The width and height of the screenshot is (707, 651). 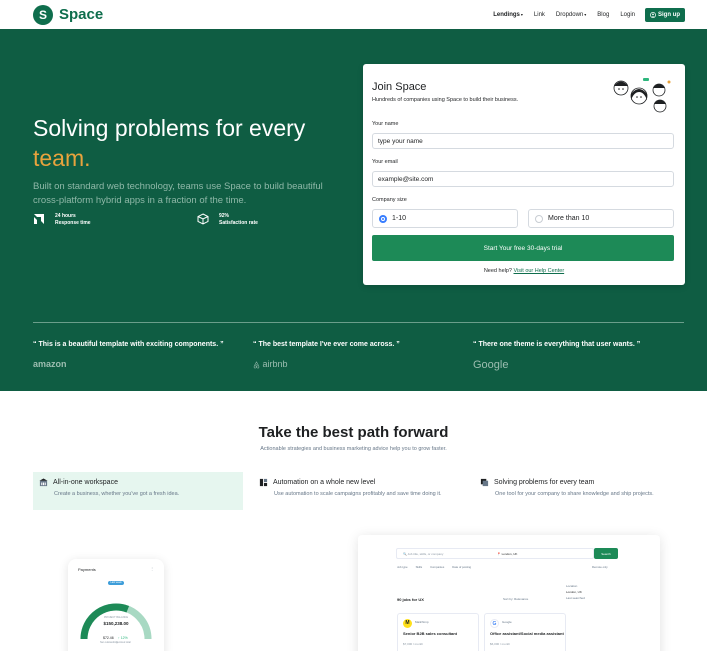 What do you see at coordinates (523, 179) in the screenshot?
I see `email-input` at bounding box center [523, 179].